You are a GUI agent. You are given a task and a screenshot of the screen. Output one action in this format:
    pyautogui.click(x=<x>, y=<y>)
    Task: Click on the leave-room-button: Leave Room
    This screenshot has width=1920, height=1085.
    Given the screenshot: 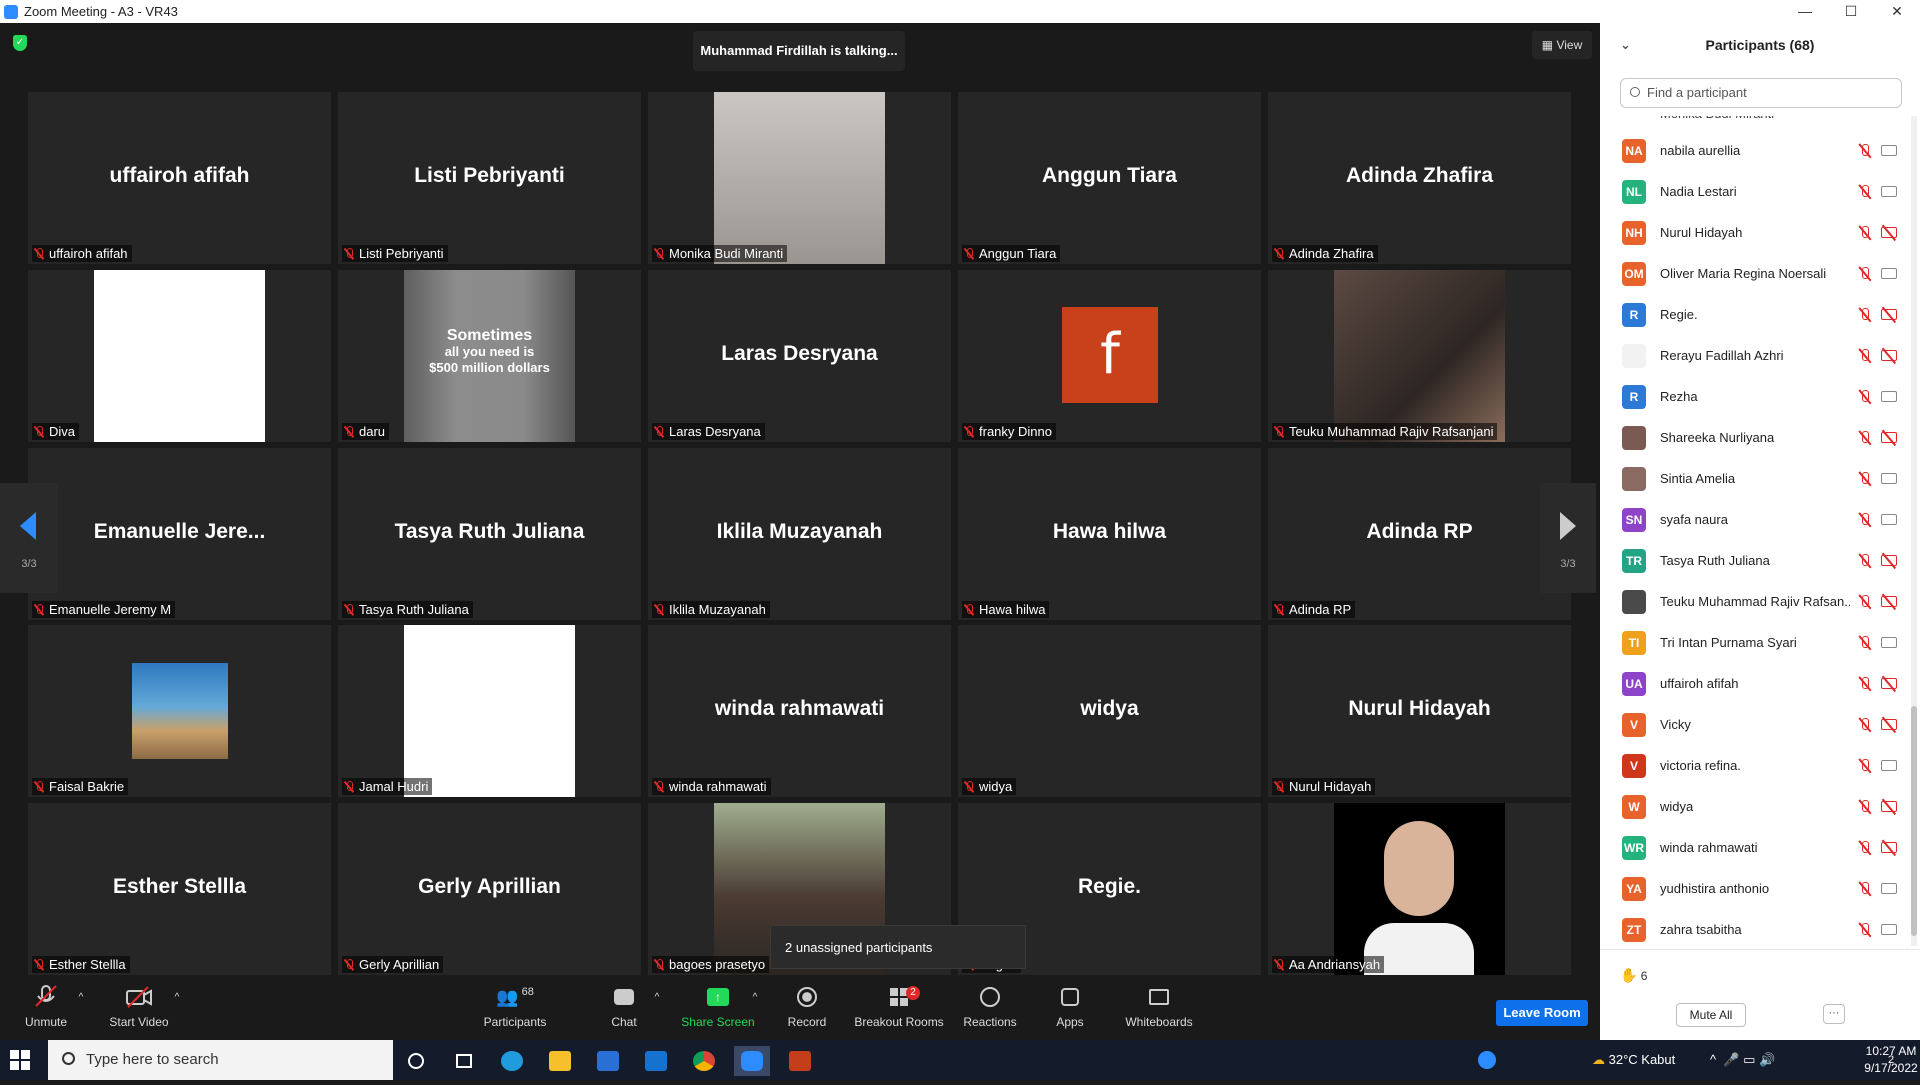 What is the action you would take?
    pyautogui.click(x=1542, y=1013)
    